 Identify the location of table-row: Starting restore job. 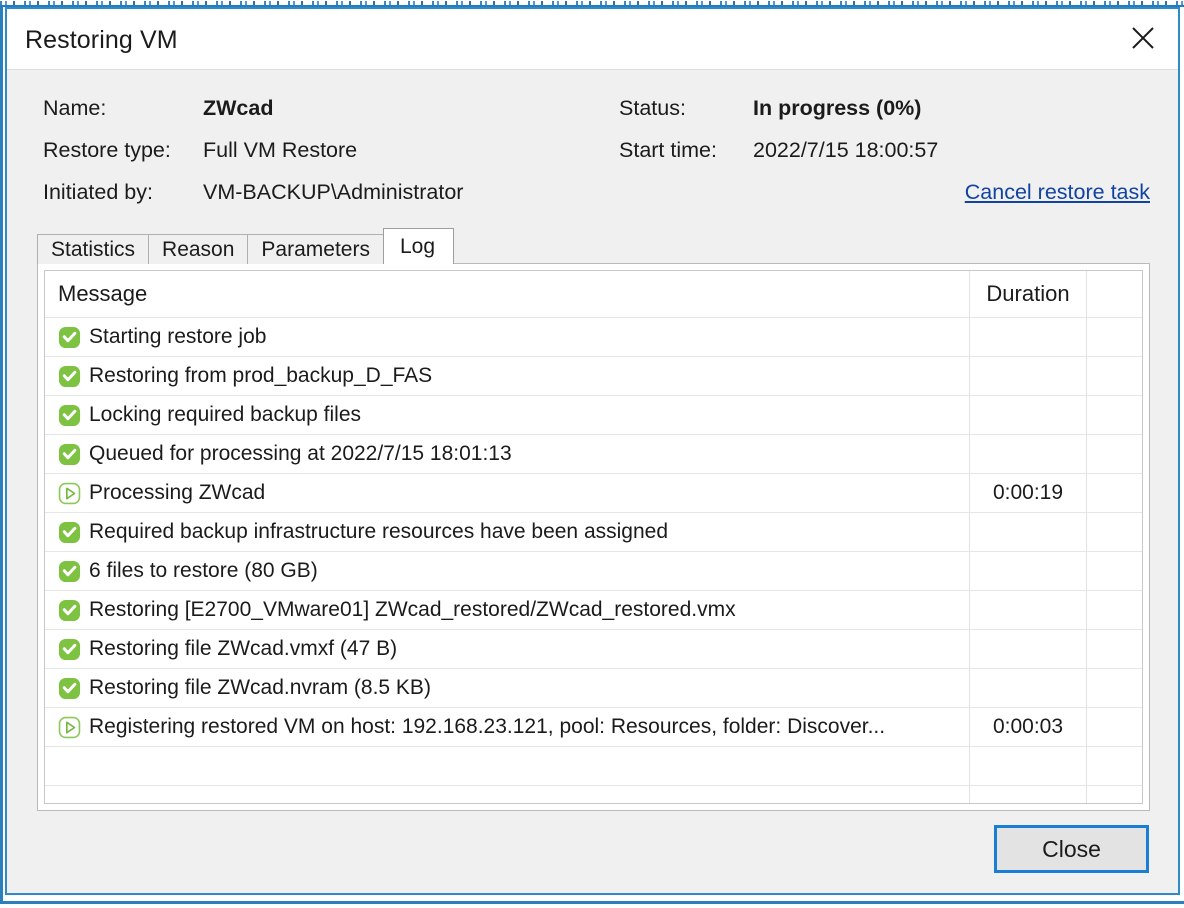
(593, 337).